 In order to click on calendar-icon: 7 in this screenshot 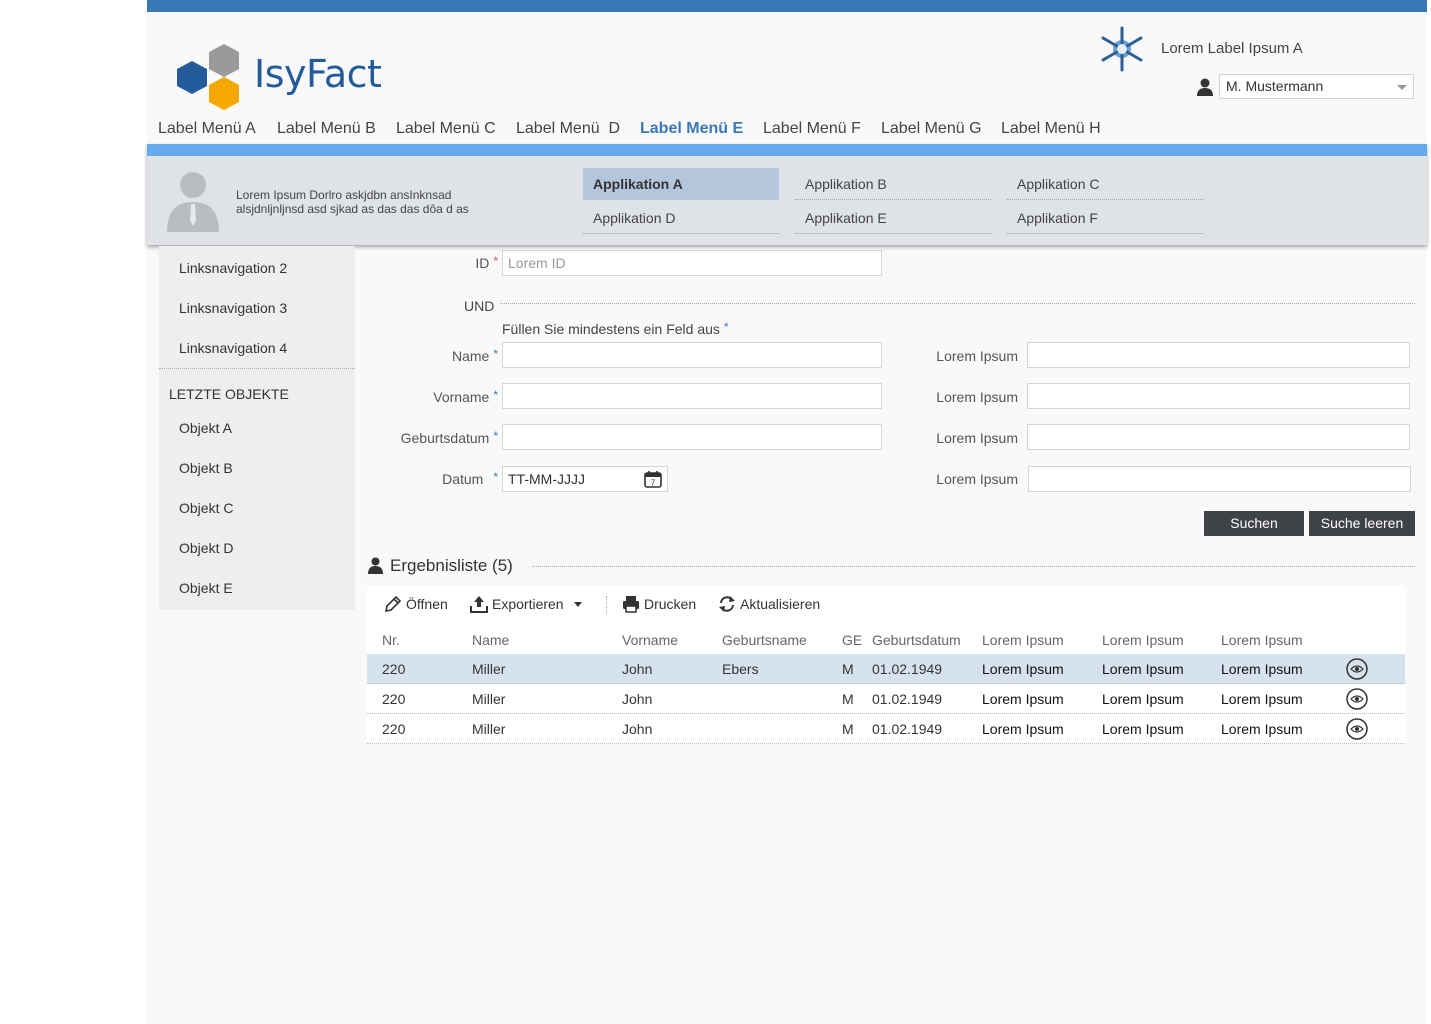, I will do `click(653, 479)`.